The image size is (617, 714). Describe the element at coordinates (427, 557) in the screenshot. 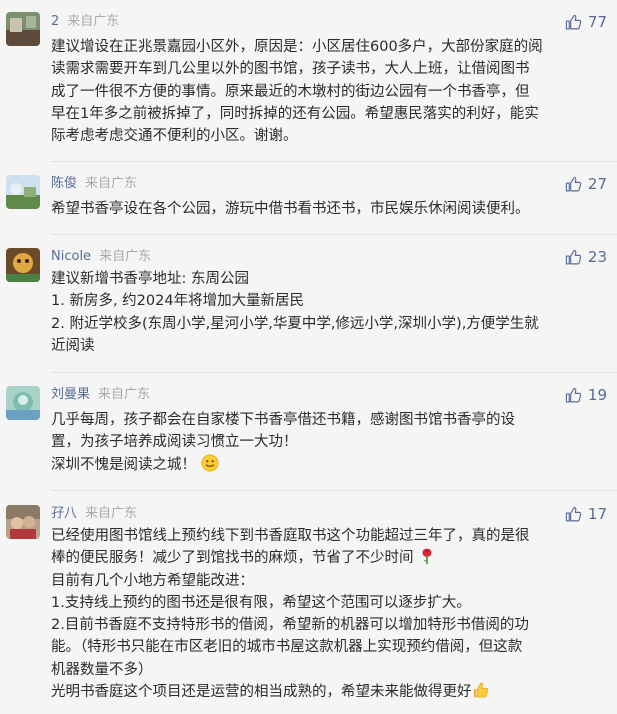

I see `rose-emoji` at that location.